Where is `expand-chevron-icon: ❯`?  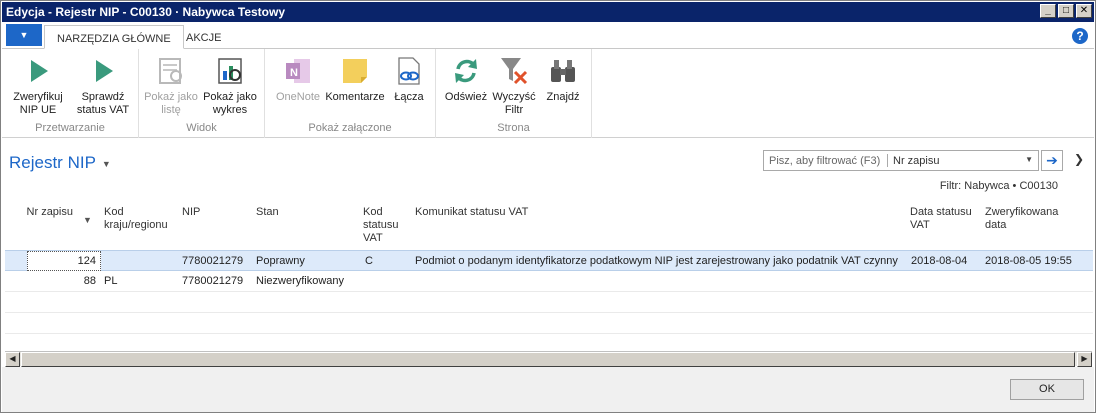
expand-chevron-icon: ❯ is located at coordinates (1079, 159).